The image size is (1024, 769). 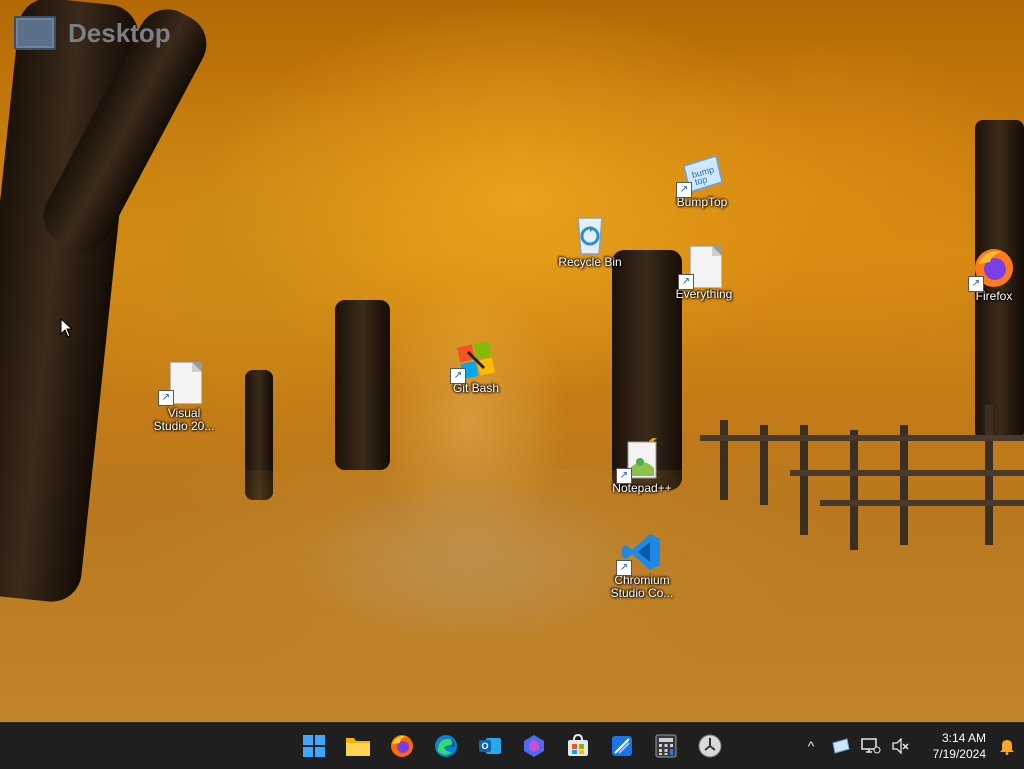 I want to click on outlook-button: O, so click(x=490, y=746).